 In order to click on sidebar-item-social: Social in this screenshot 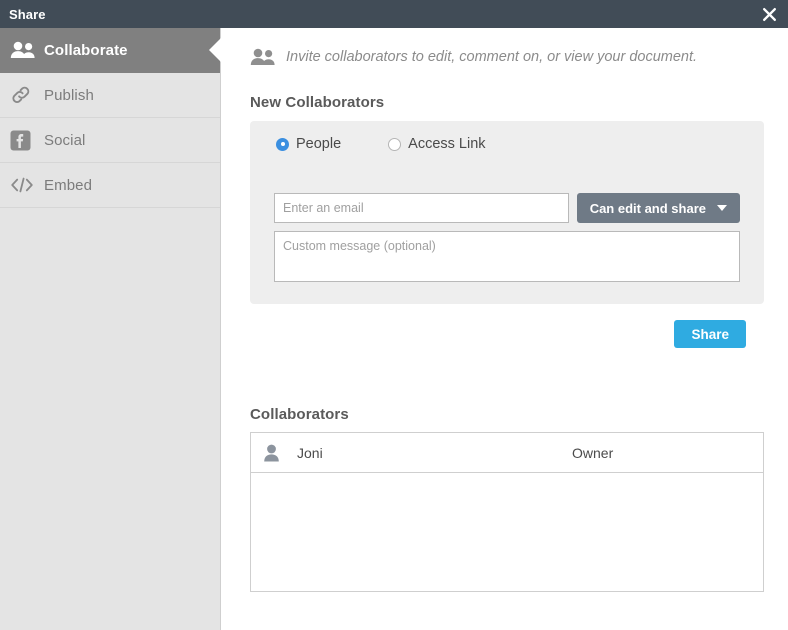, I will do `click(110, 140)`.